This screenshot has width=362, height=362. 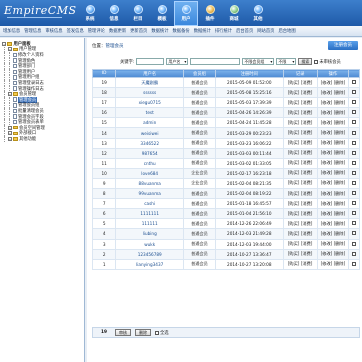 I want to click on subnav-link-13: 后台地图, so click(x=286, y=31).